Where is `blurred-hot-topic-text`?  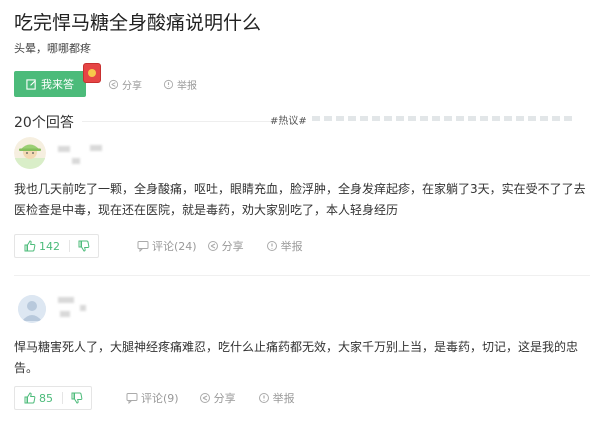
blurred-hot-topic-text is located at coordinates (443, 118).